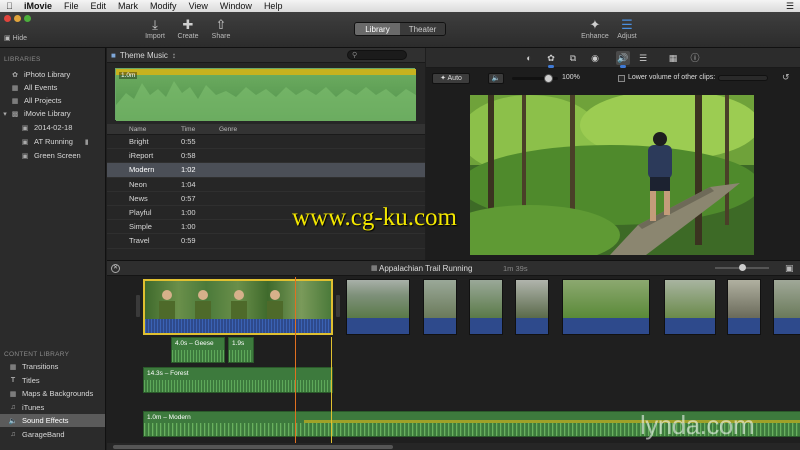  I want to click on clip-info-icon: ⓘ, so click(695, 58).